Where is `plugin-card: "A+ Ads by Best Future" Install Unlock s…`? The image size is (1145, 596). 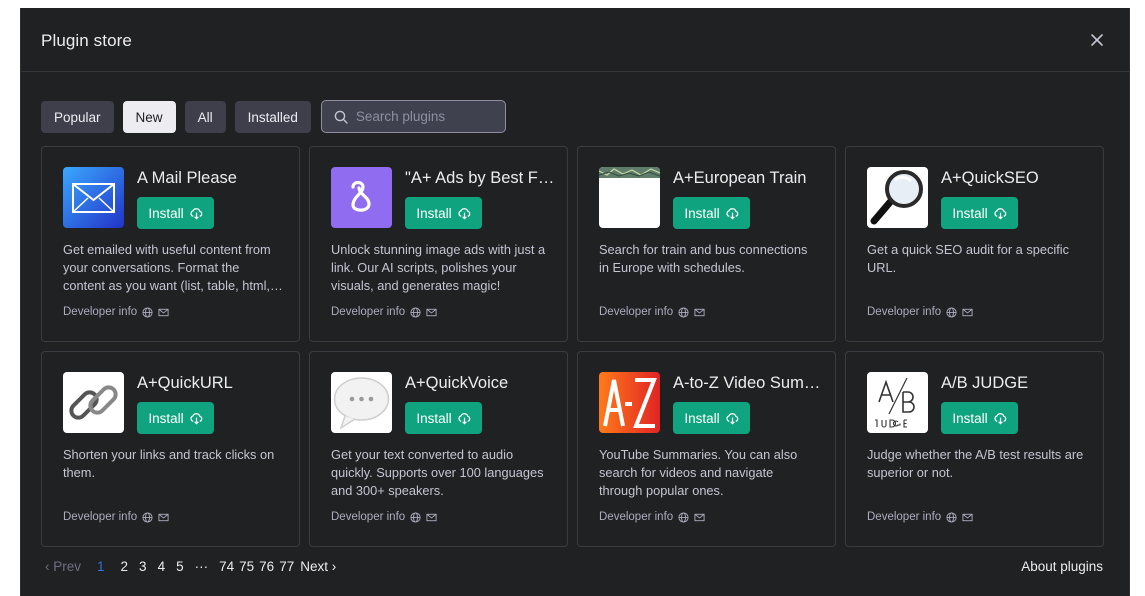 plugin-card: "A+ Ads by Best Future" Install Unlock s… is located at coordinates (438, 244).